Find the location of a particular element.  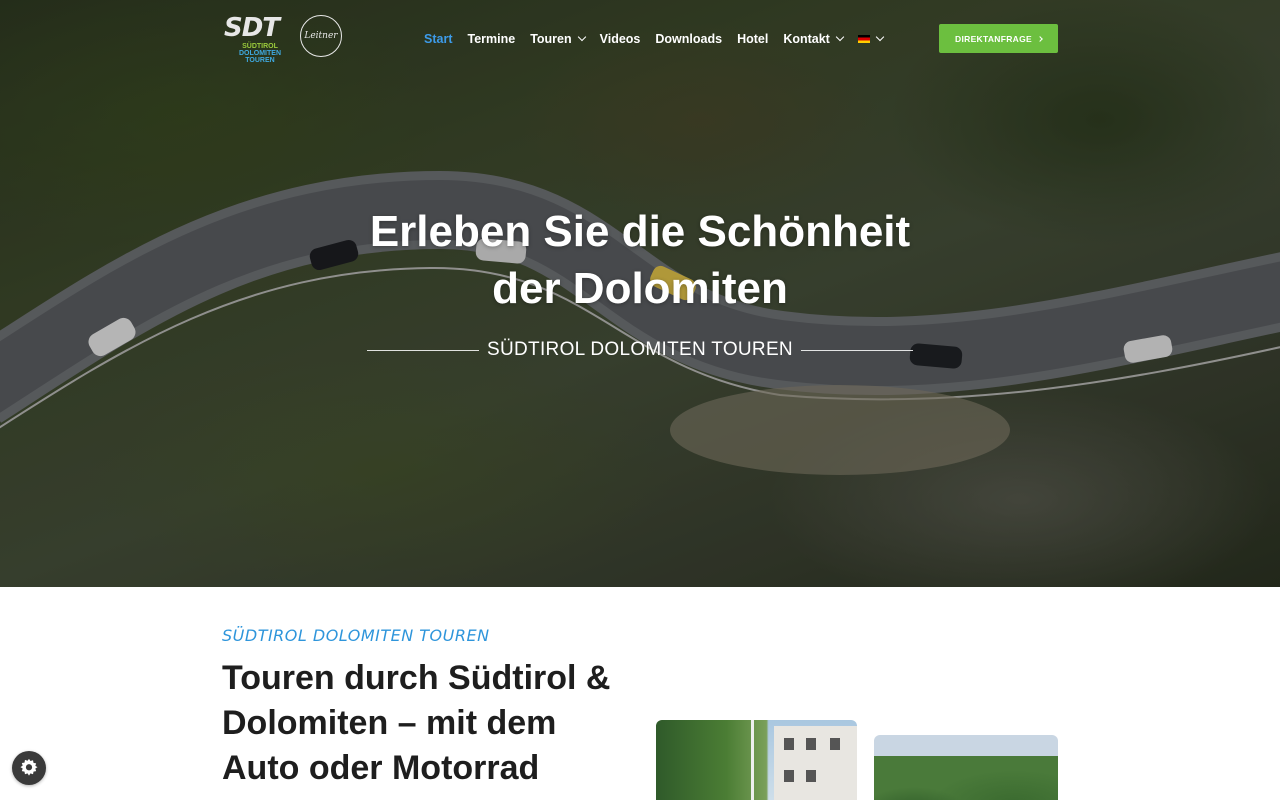

nav-label: Termine is located at coordinates (491, 39).